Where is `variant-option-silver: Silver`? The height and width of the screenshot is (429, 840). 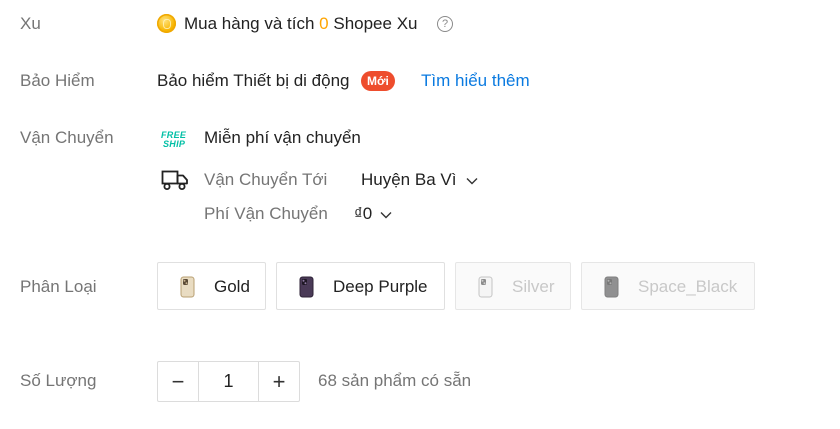 variant-option-silver: Silver is located at coordinates (513, 286).